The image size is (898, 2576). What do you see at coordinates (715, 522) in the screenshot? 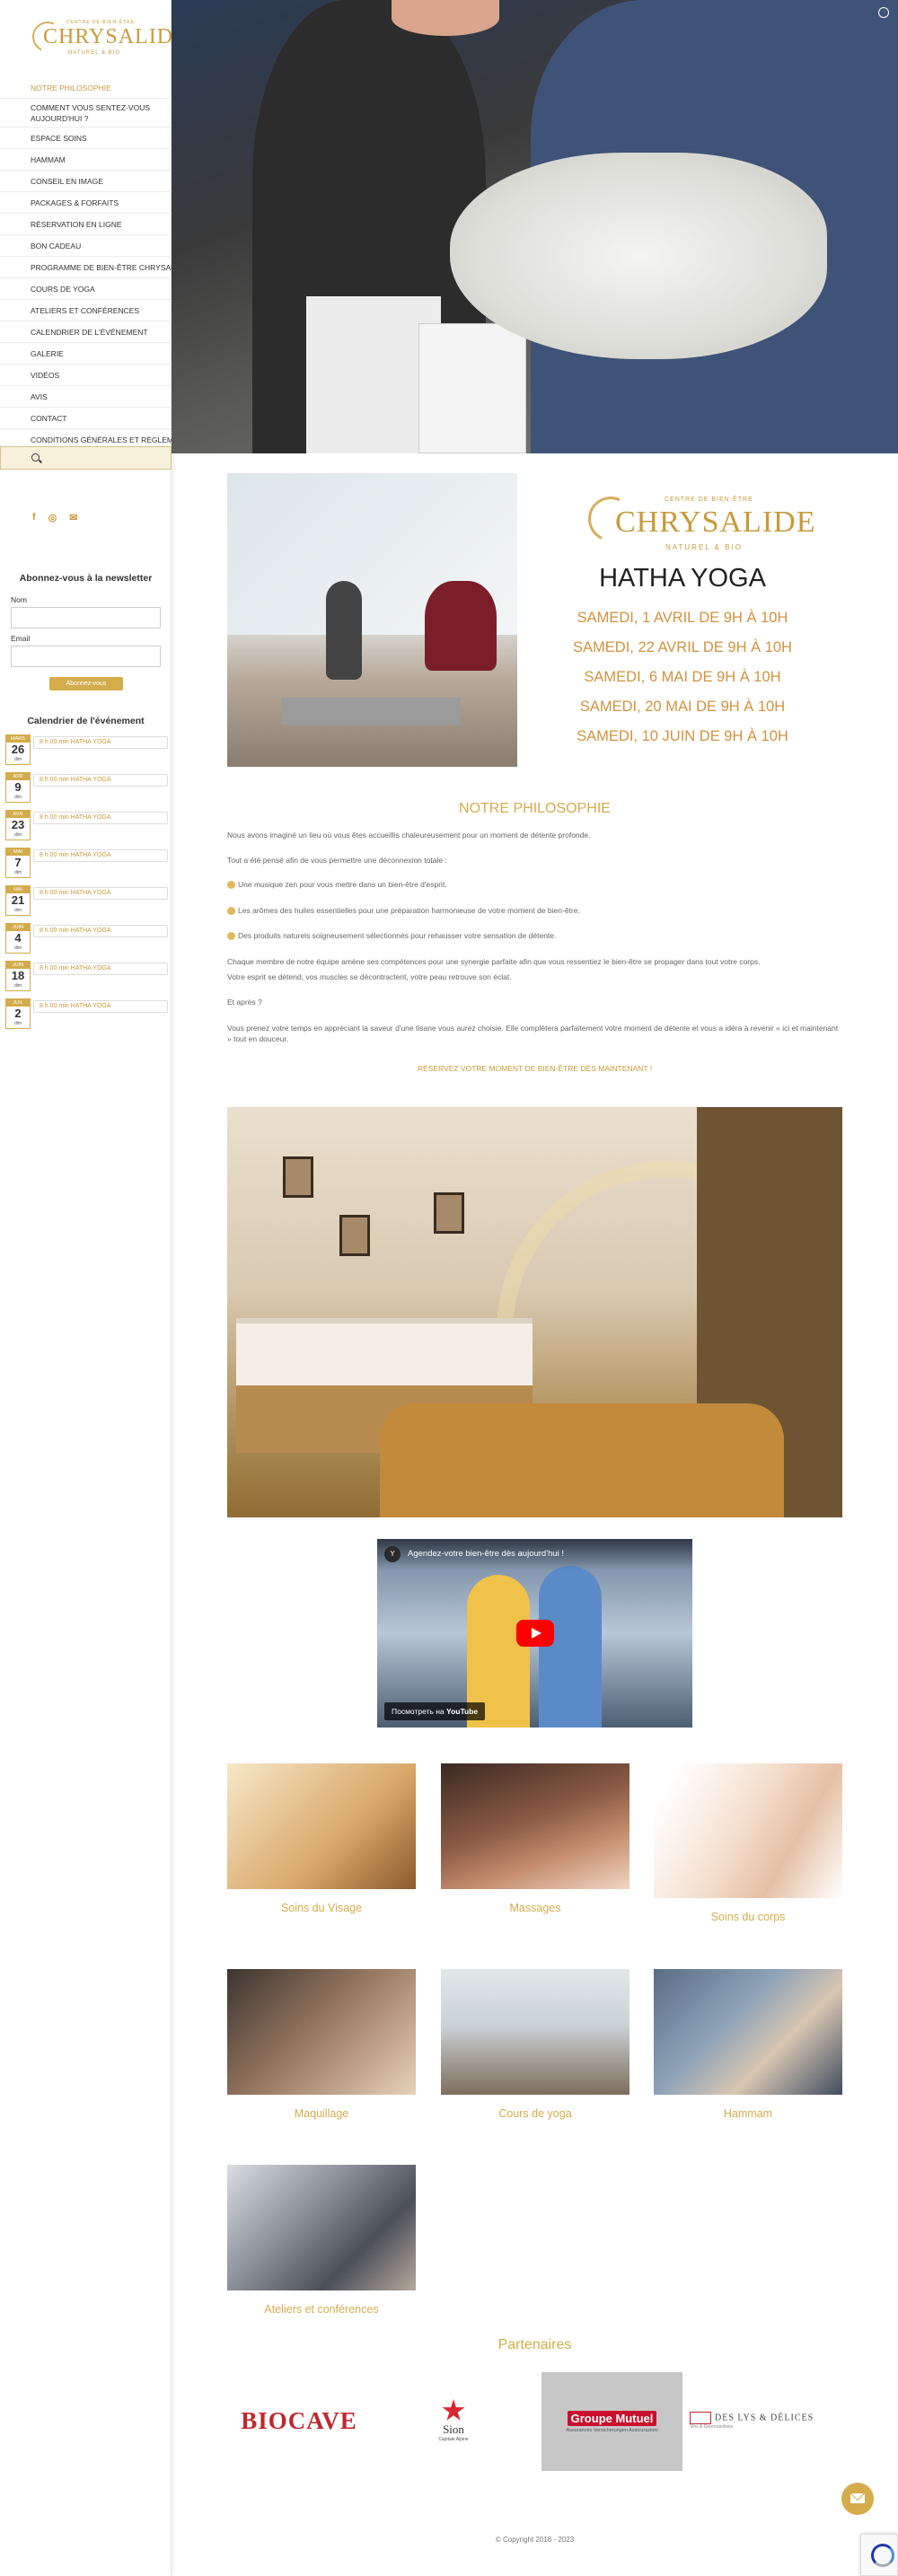
I see `poster-logo-name: CHRYSALIDE` at bounding box center [715, 522].